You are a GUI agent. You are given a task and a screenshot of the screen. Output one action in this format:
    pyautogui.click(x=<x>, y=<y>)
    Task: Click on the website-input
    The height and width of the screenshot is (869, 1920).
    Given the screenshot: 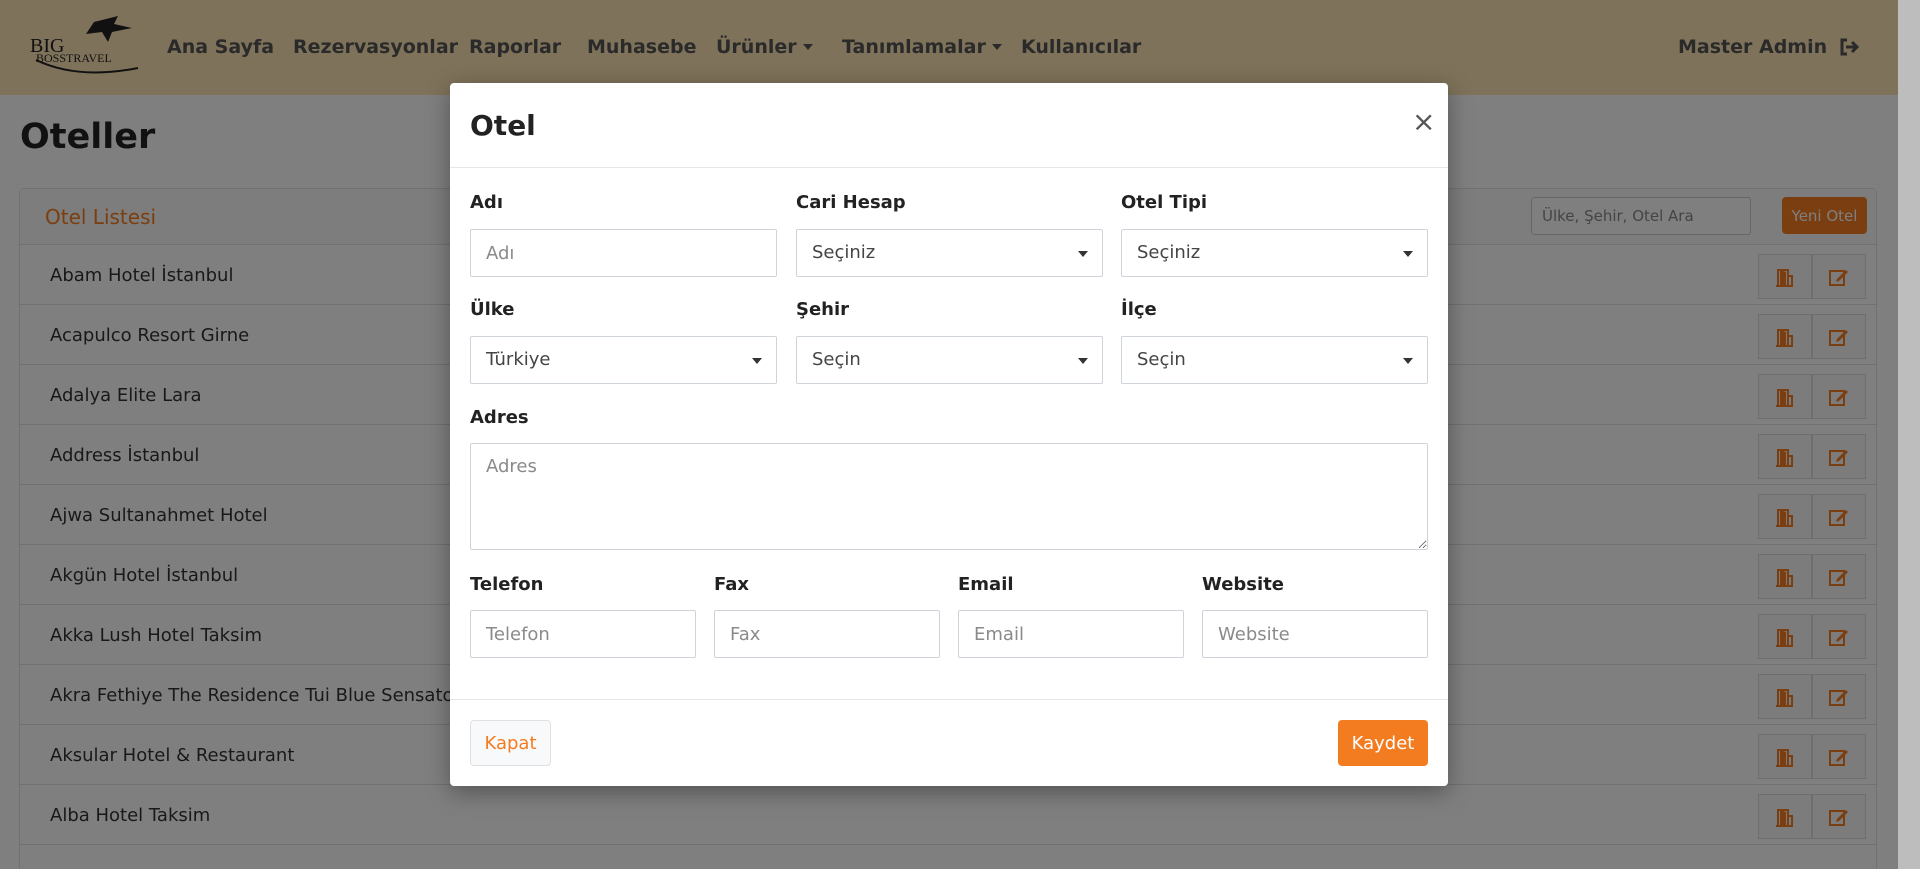 What is the action you would take?
    pyautogui.click(x=1315, y=634)
    